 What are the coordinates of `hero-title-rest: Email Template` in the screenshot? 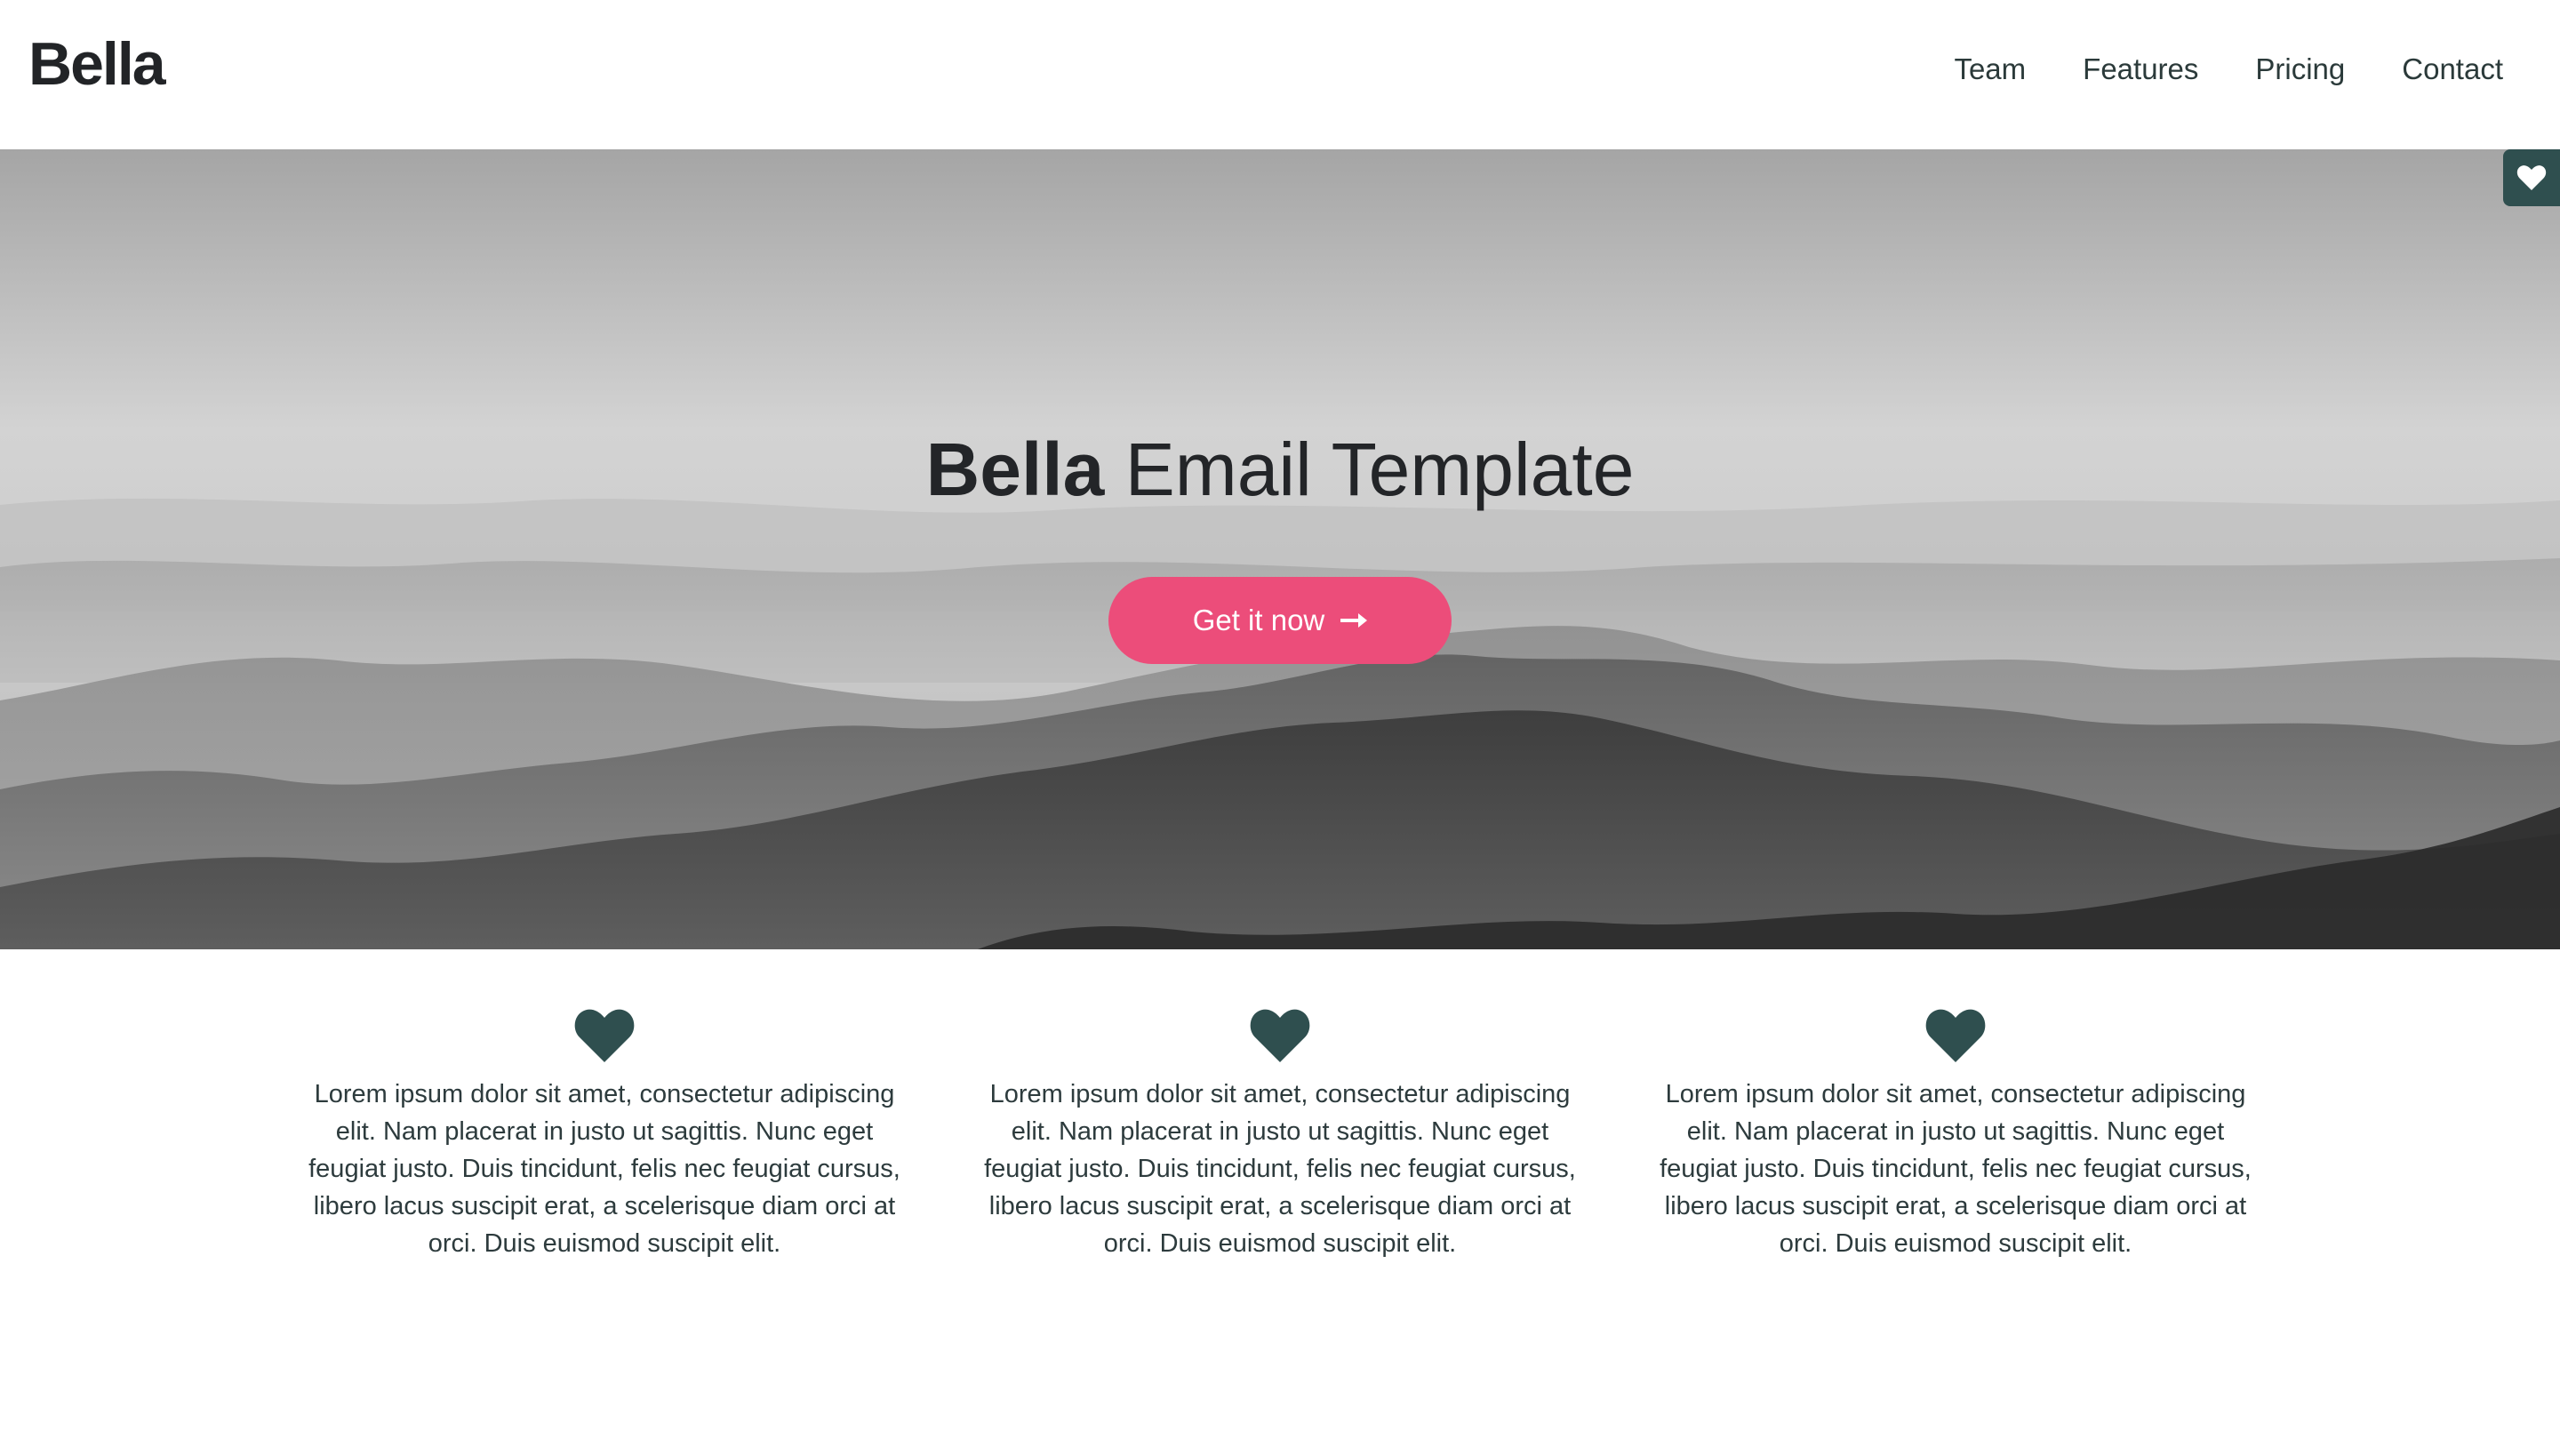 It's located at (1379, 469).